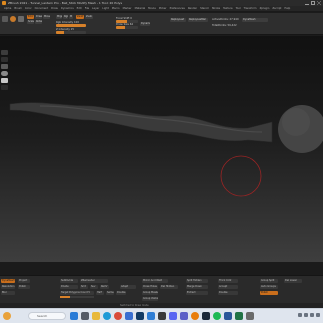 This screenshot has width=323, height=323. What do you see at coordinates (77, 297) in the screenshot?
I see `target-polygons-slider` at bounding box center [77, 297].